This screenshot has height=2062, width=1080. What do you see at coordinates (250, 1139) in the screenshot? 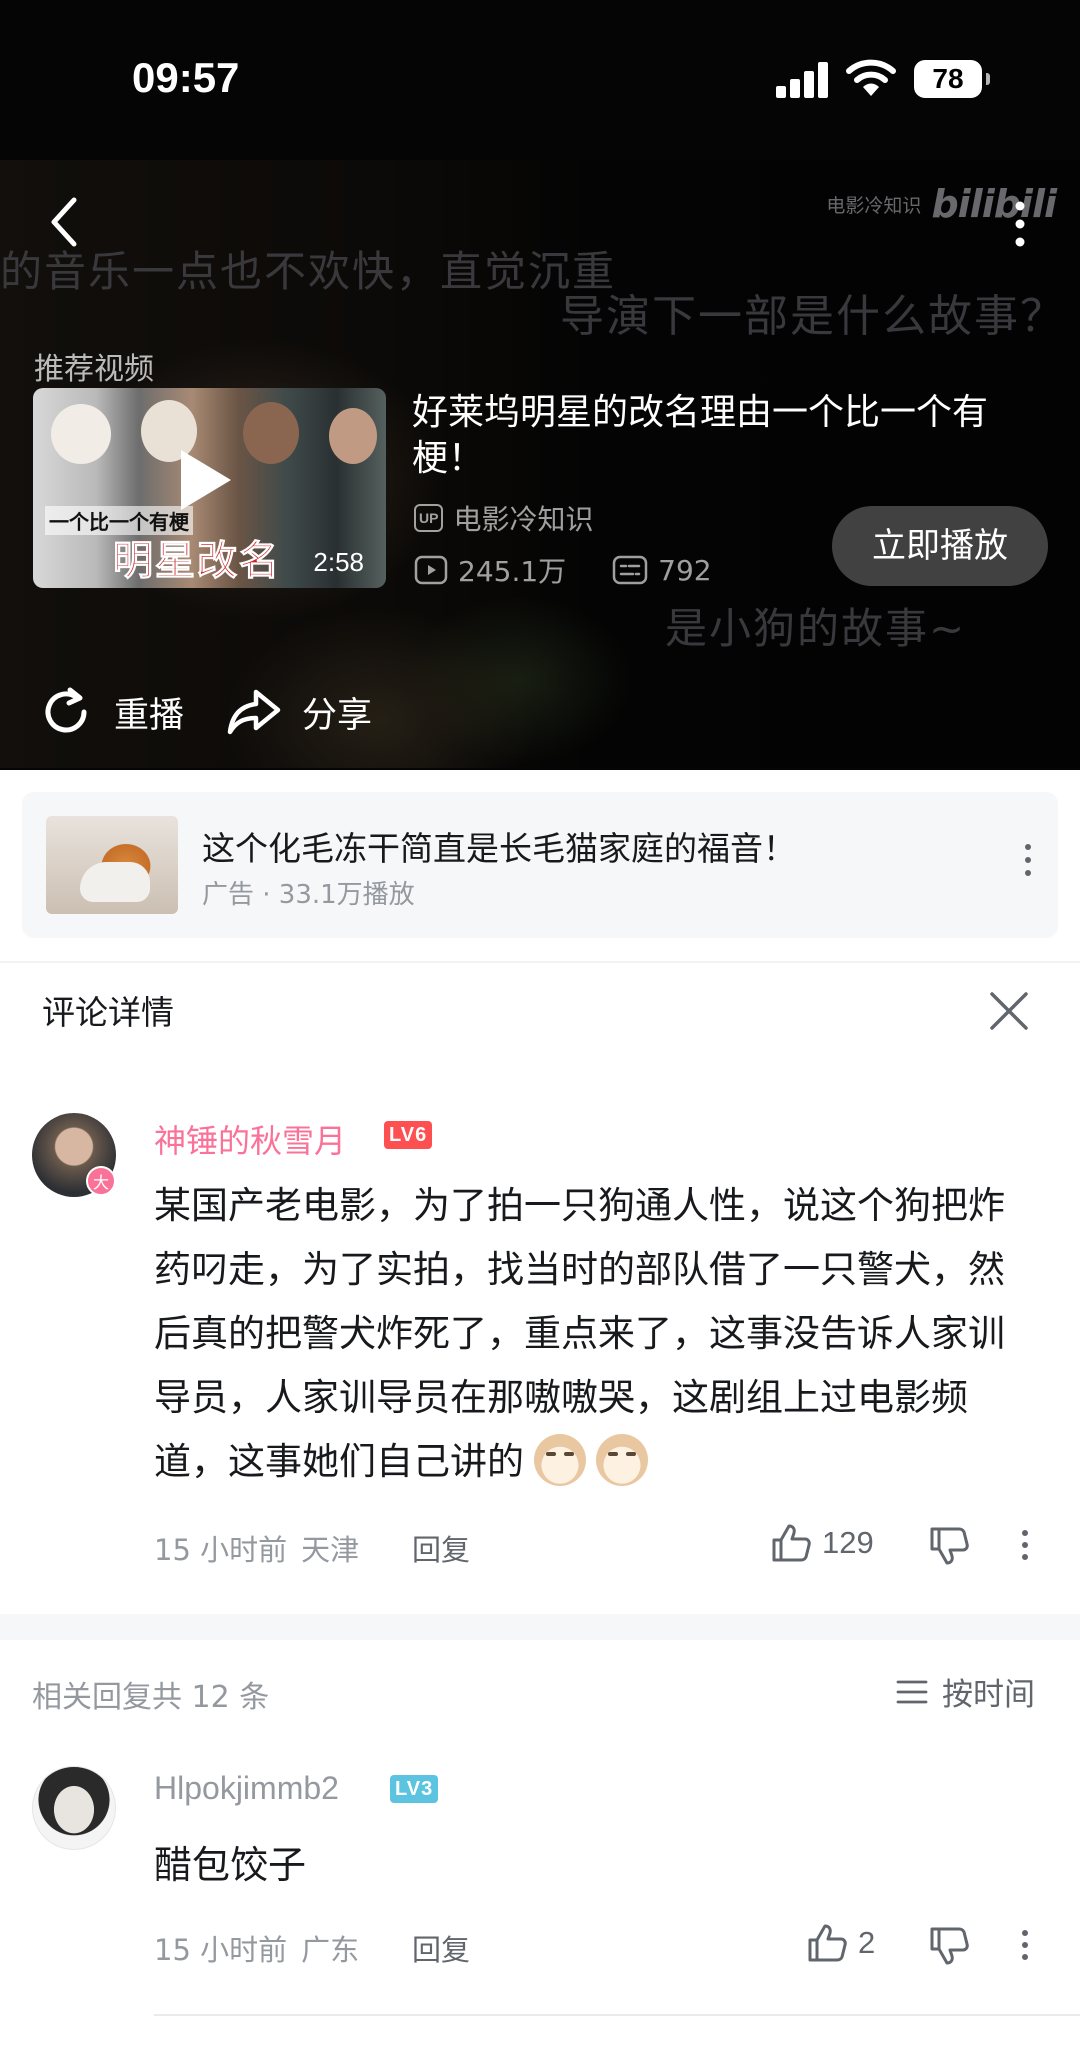
I see `comment-username: 神锤的秋雪月` at bounding box center [250, 1139].